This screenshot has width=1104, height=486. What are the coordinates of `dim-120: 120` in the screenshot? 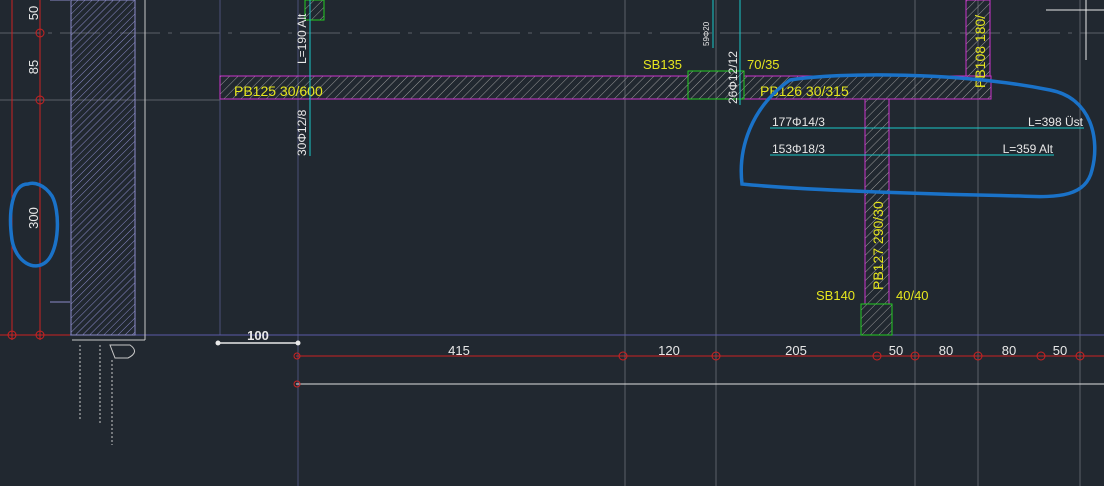 It's located at (669, 350).